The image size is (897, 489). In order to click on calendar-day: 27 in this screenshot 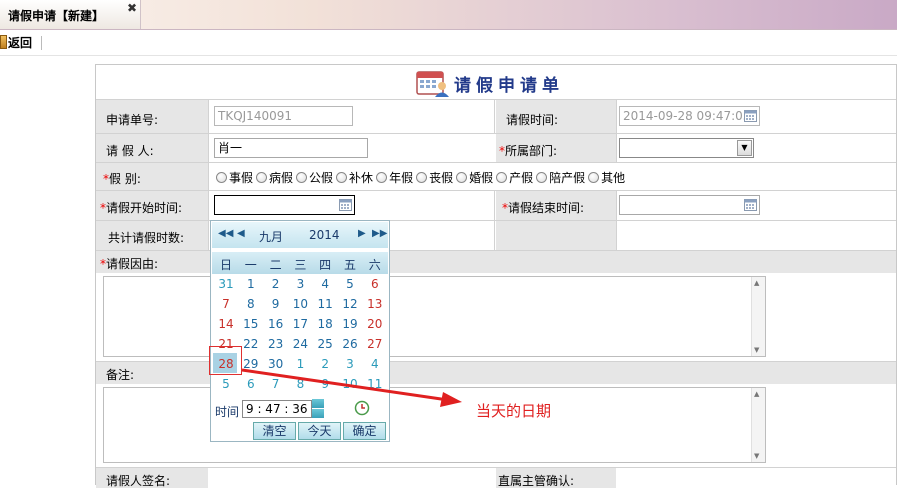, I will do `click(375, 344)`.